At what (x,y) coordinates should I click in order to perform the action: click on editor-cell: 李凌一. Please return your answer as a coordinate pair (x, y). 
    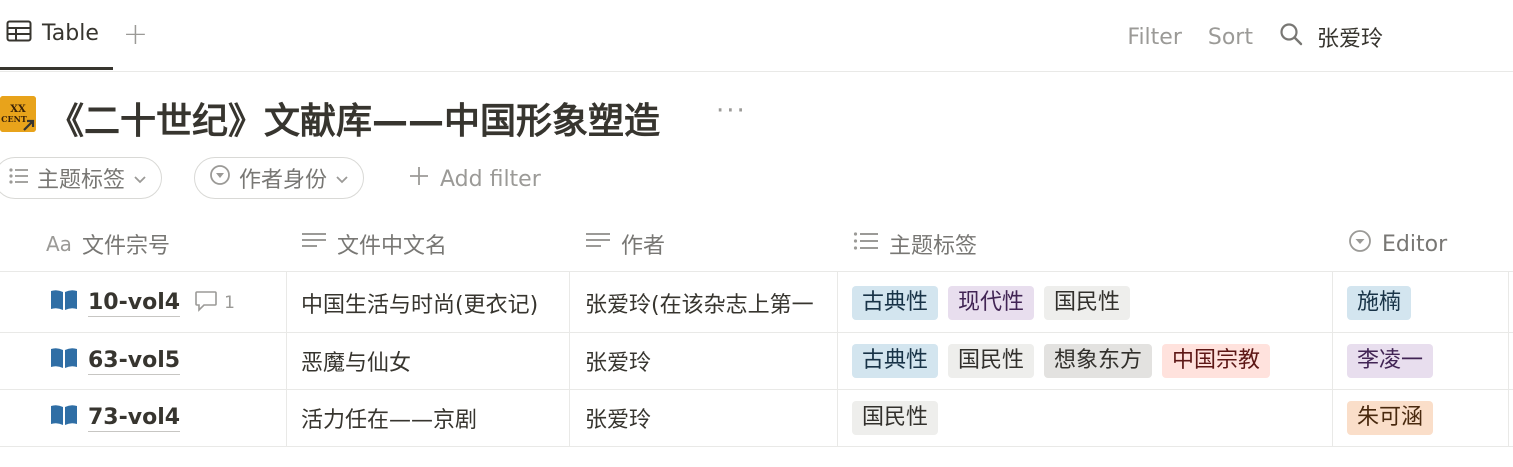
    Looking at the image, I should click on (1427, 361).